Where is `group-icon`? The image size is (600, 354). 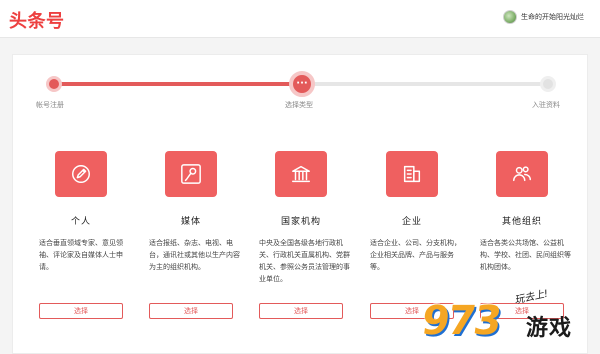
group-icon is located at coordinates (522, 174).